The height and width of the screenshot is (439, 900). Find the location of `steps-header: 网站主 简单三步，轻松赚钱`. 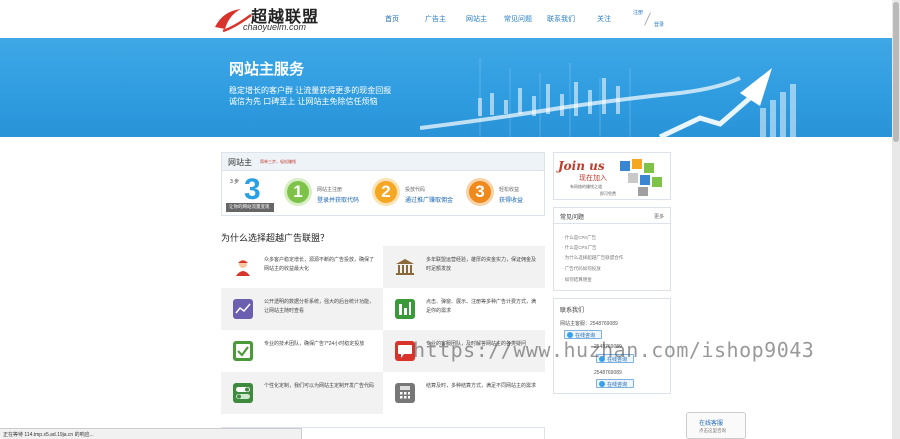

steps-header: 网站主 简单三步，轻松赚钱 is located at coordinates (383, 162).